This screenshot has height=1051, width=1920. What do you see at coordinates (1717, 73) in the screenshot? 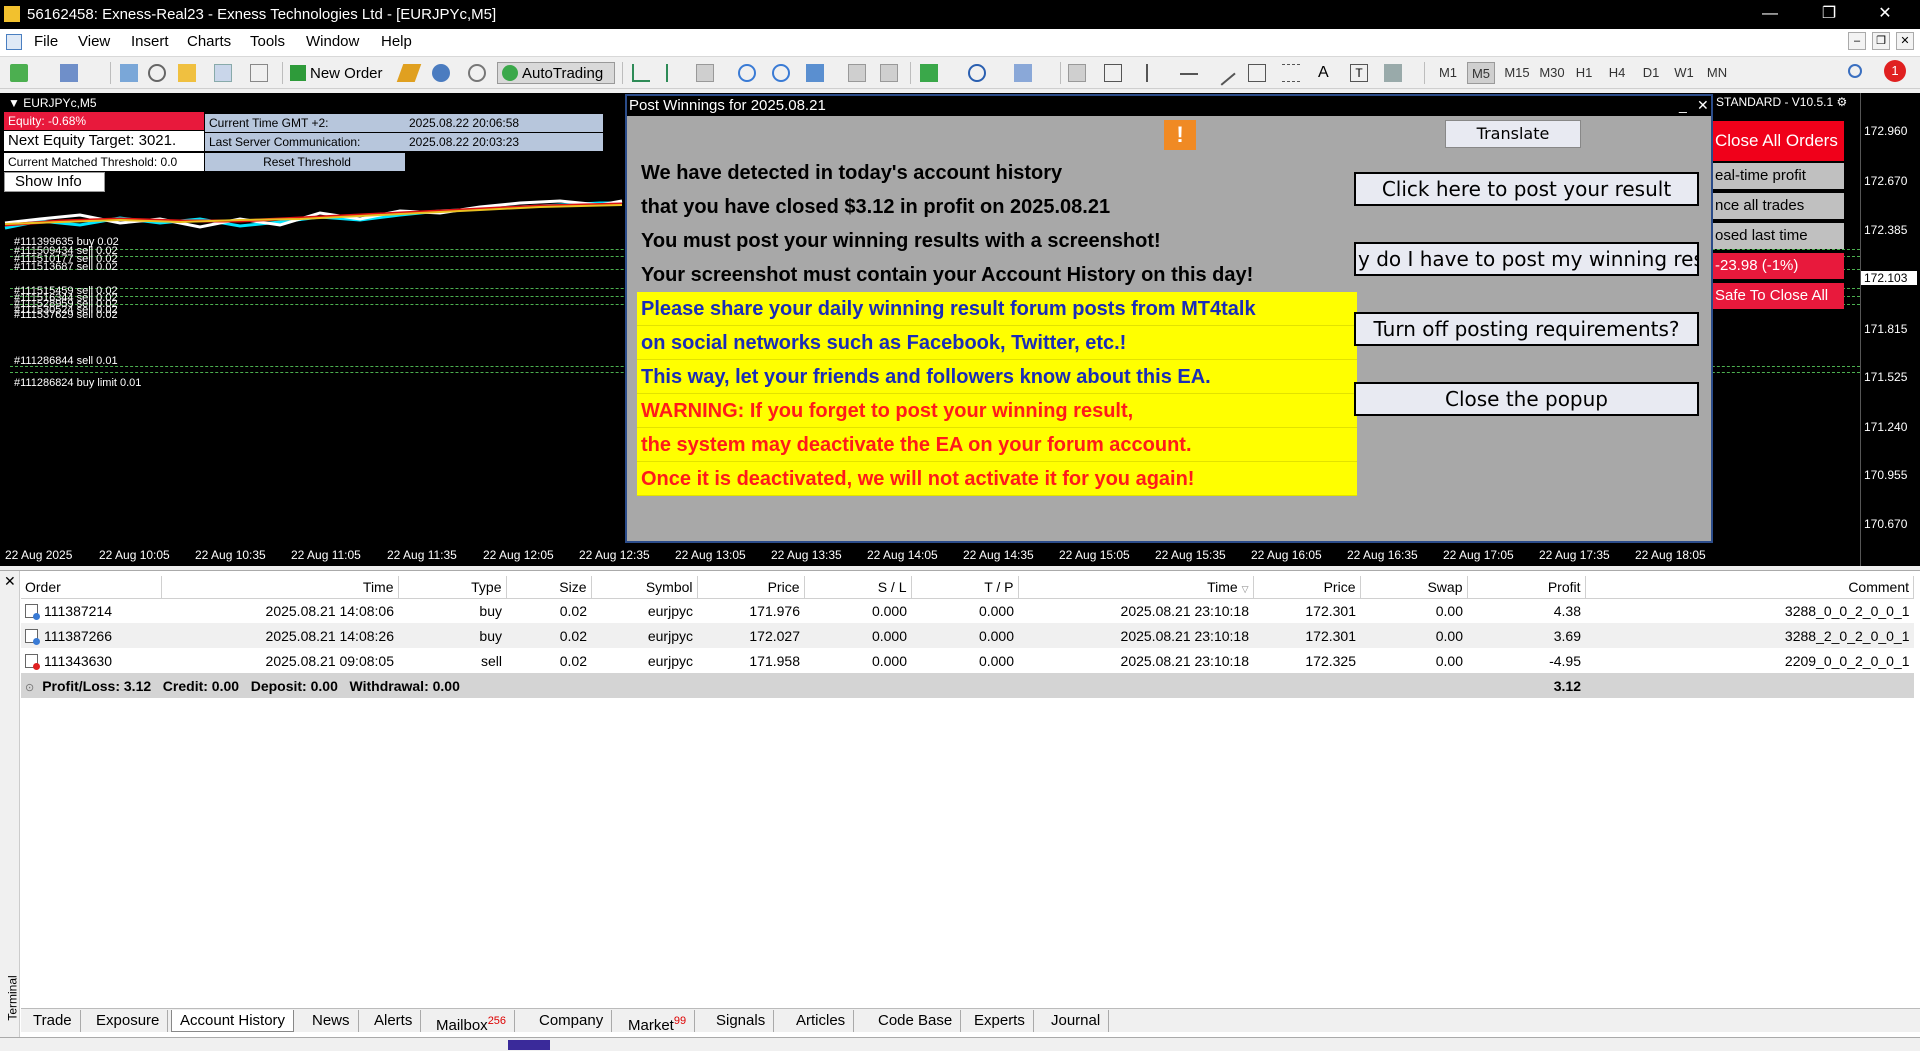
I see `timeframe-mn: MN` at bounding box center [1717, 73].